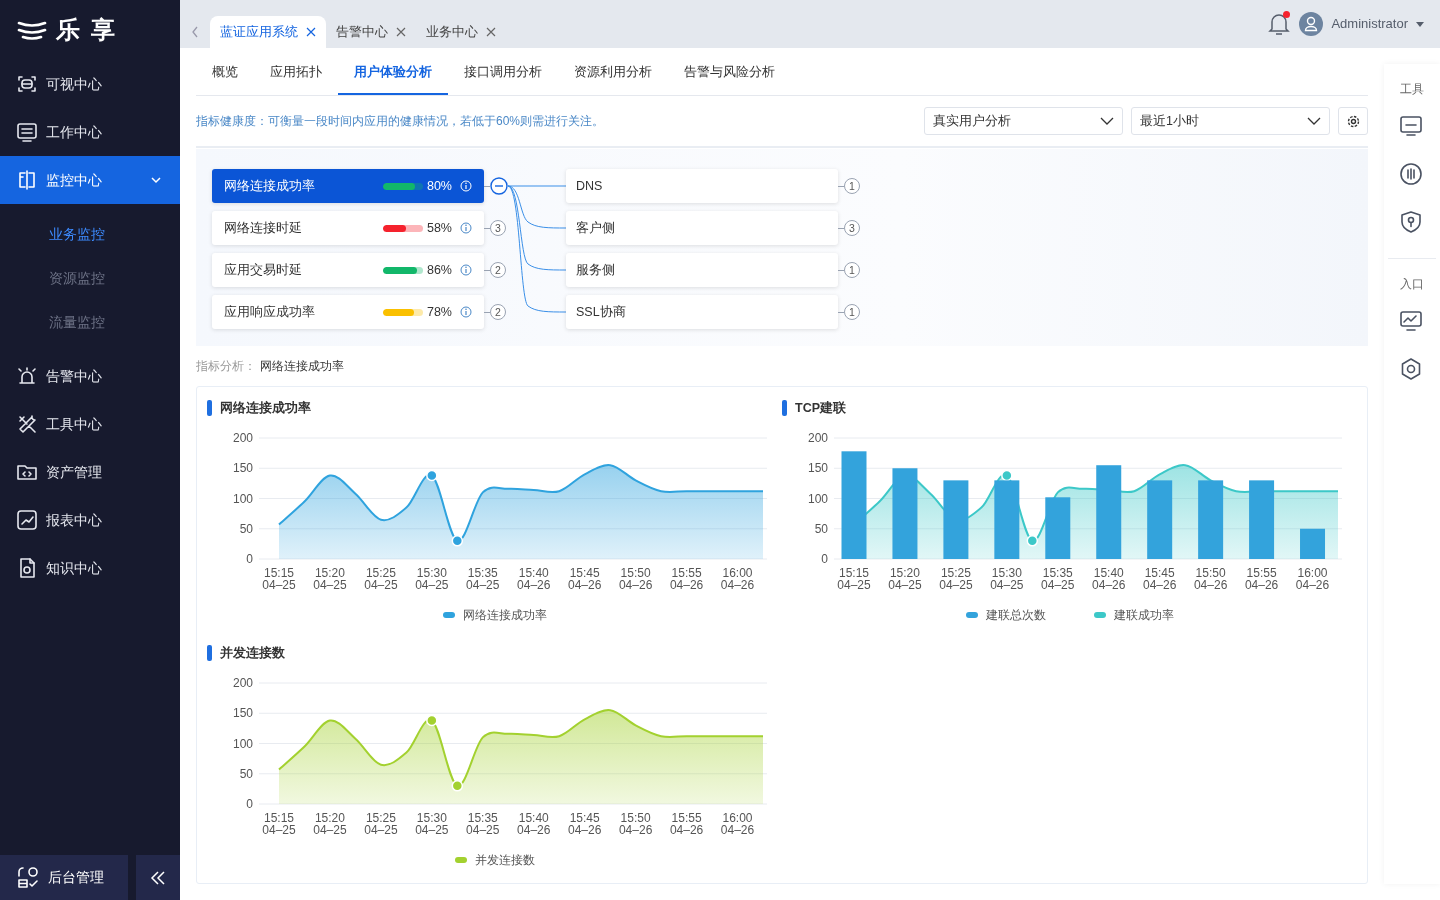 This screenshot has height=900, width=1440. What do you see at coordinates (1023, 121) in the screenshot?
I see `dropdown: 真实用户分析` at bounding box center [1023, 121].